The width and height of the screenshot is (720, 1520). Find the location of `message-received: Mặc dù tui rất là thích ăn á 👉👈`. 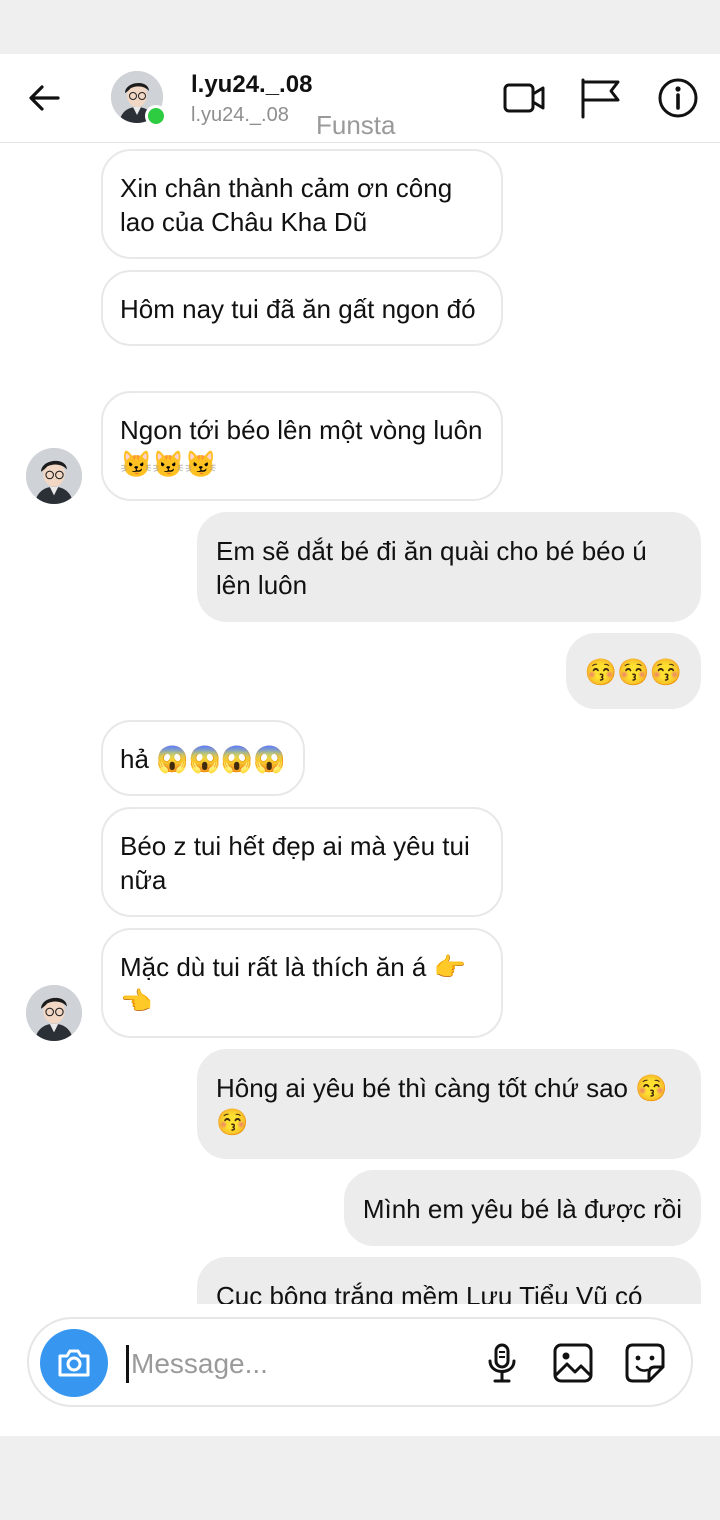

message-received: Mặc dù tui rất là thích ăn á 👉👈 is located at coordinates (302, 983).